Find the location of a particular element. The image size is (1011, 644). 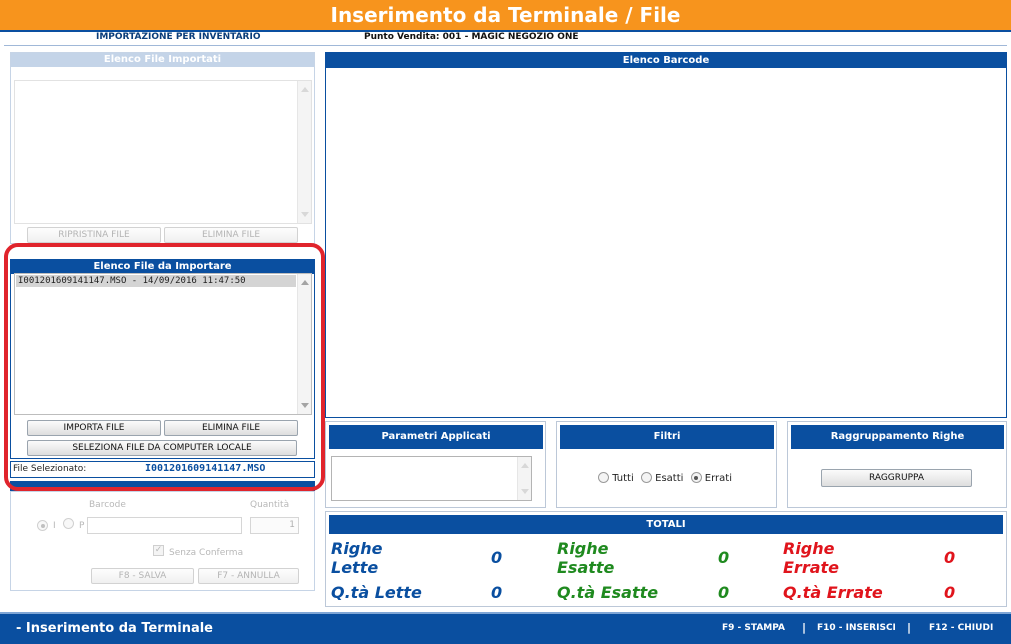

filters-radio-group: Tutti Esatti Errati is located at coordinates (665, 478).